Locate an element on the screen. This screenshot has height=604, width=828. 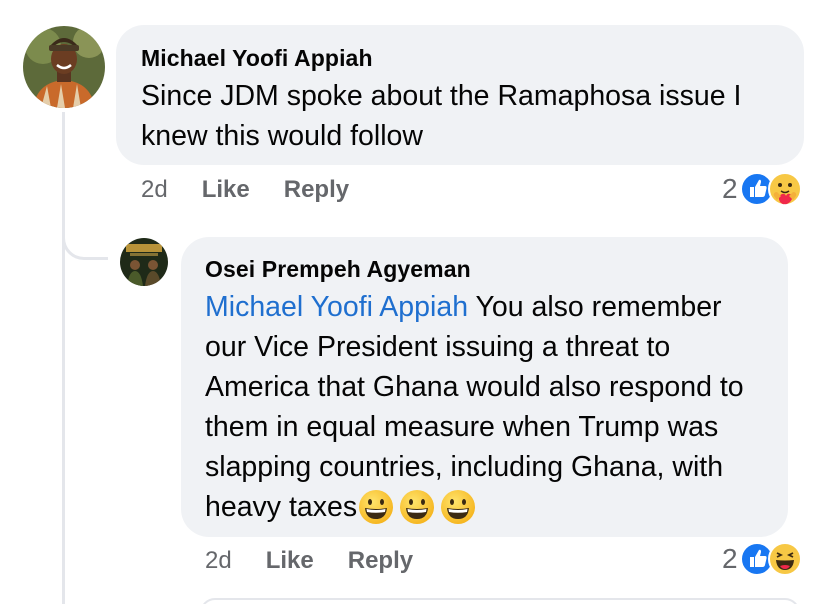
comment-author: Osei Prempeh Agyeman is located at coordinates (484, 269).